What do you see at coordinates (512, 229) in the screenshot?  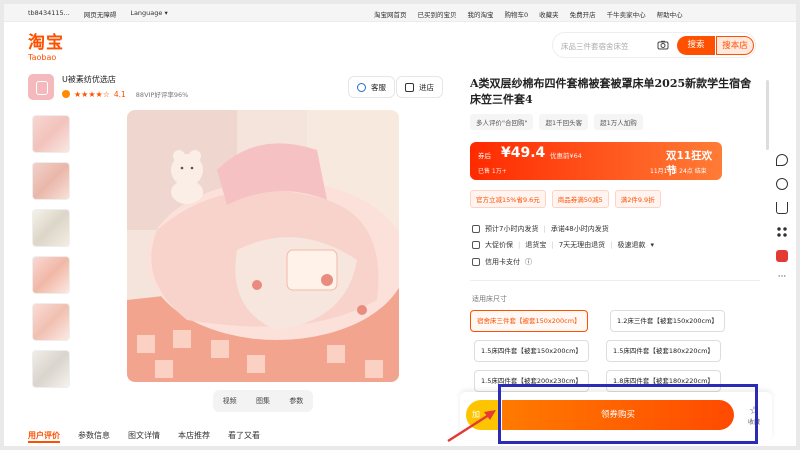 I see `ship-time: 预计7小时内发货` at bounding box center [512, 229].